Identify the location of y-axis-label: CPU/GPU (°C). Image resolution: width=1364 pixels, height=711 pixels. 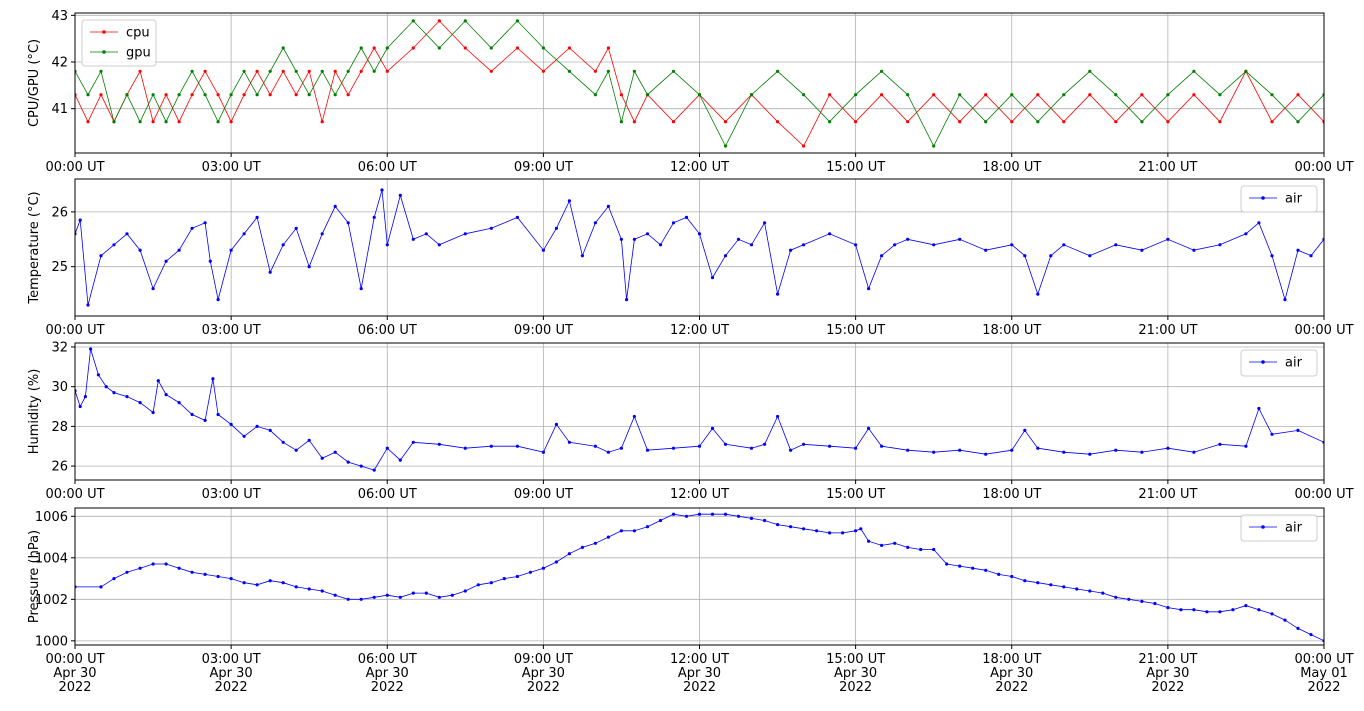
(34, 83).